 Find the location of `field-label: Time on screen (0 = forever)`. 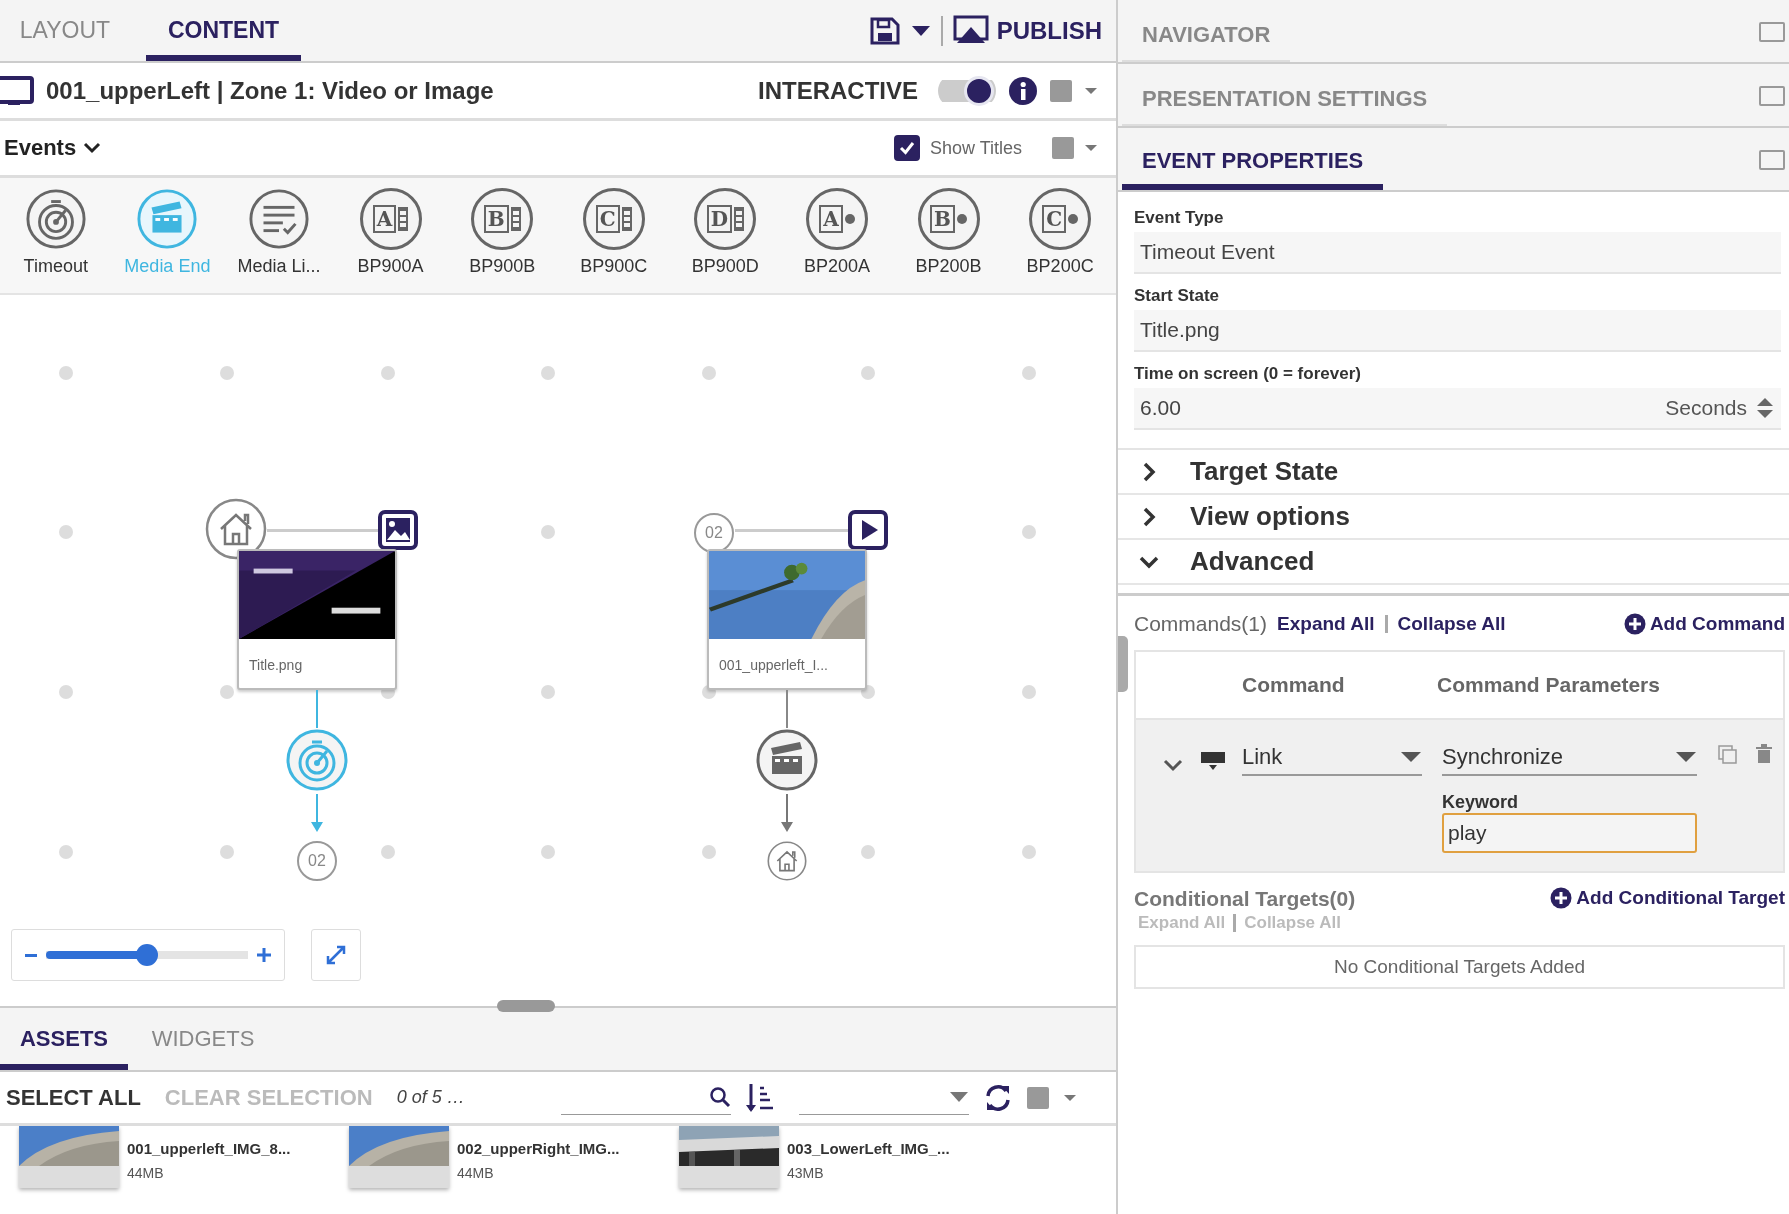

field-label: Time on screen (0 = forever) is located at coordinates (1248, 374).